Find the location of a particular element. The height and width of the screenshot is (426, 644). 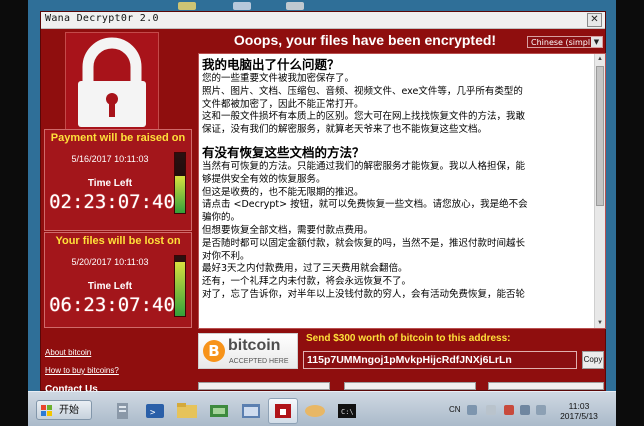

language-select: Chinese (simpl ▼ is located at coordinates (565, 42).